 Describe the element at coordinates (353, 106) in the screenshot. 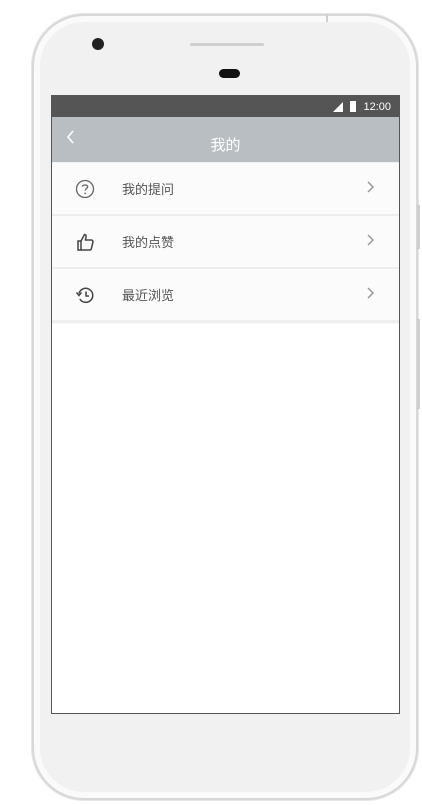

I see `battery-icon` at that location.